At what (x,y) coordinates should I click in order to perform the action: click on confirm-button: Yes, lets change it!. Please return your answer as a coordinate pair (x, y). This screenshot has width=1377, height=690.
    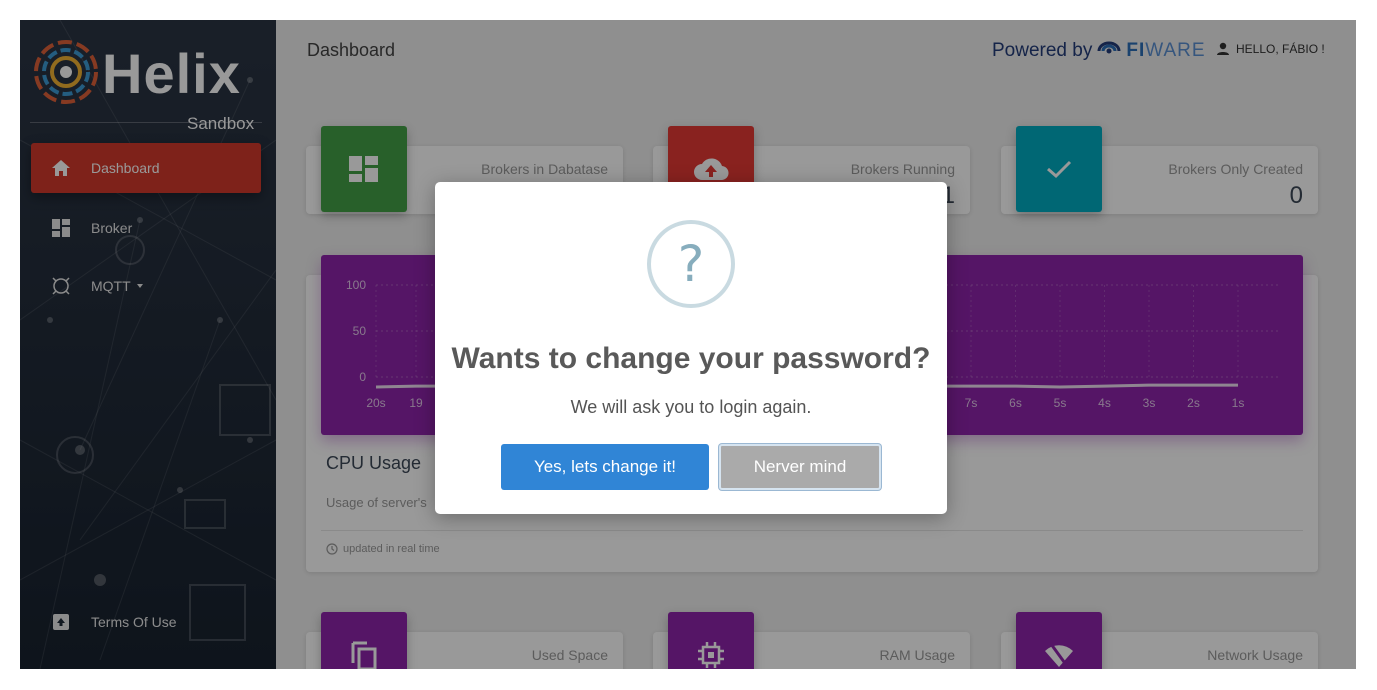
    Looking at the image, I should click on (605, 467).